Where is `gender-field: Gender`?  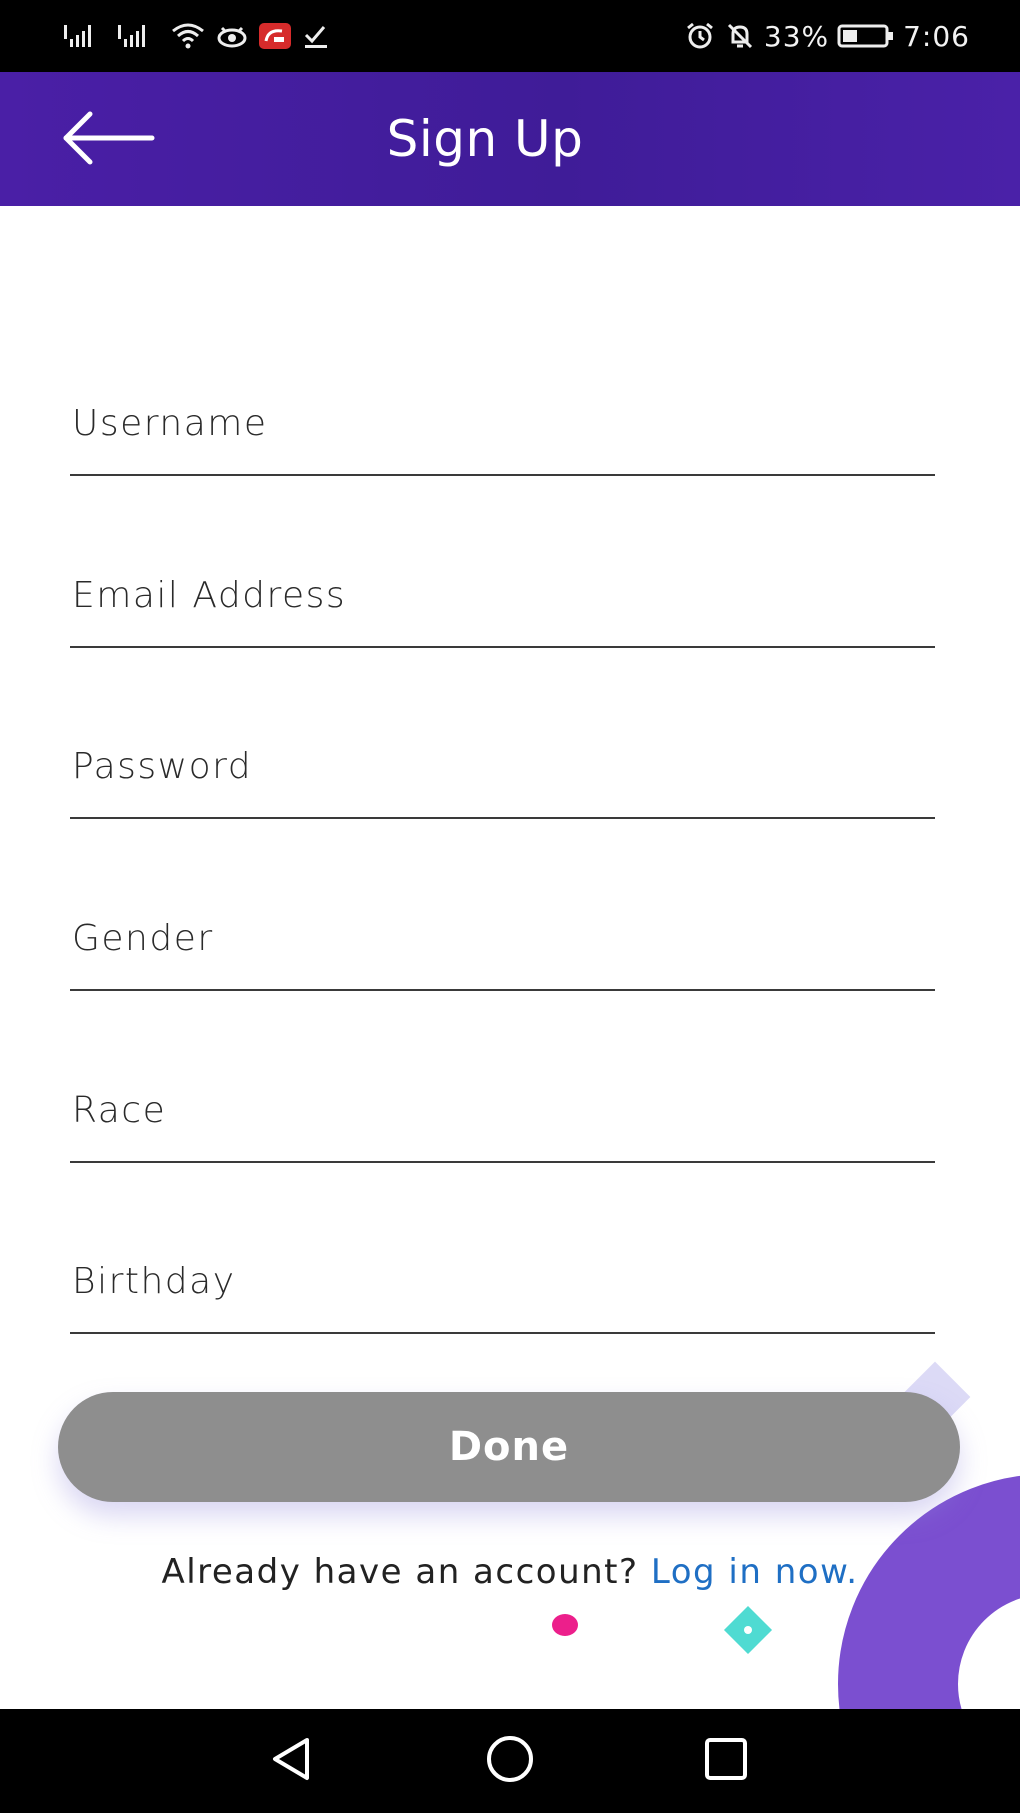
gender-field: Gender is located at coordinates (502, 935).